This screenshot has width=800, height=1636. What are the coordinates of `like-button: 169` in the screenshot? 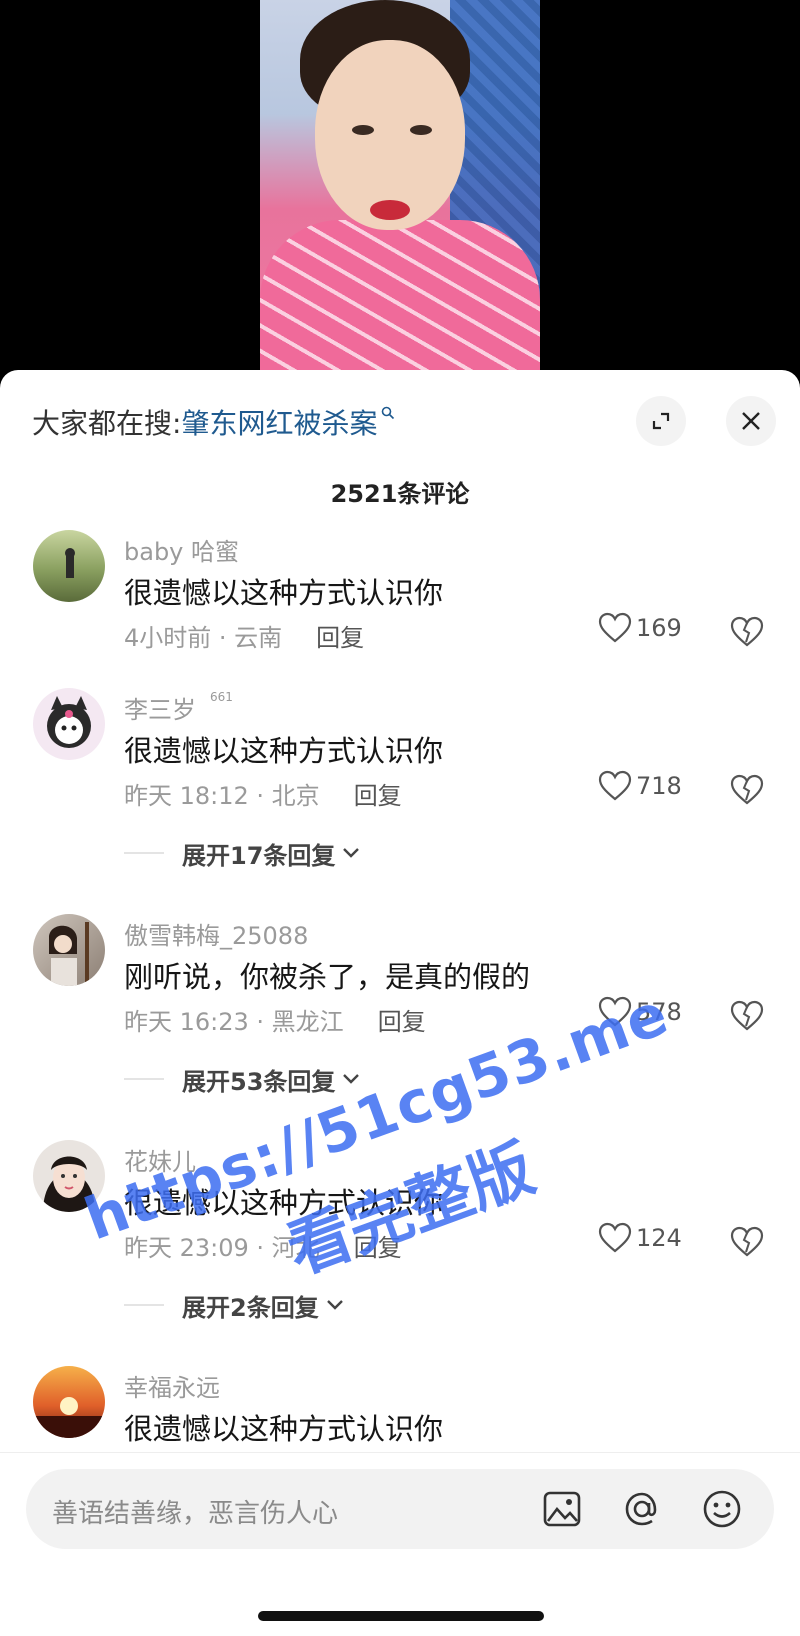 It's located at (640, 628).